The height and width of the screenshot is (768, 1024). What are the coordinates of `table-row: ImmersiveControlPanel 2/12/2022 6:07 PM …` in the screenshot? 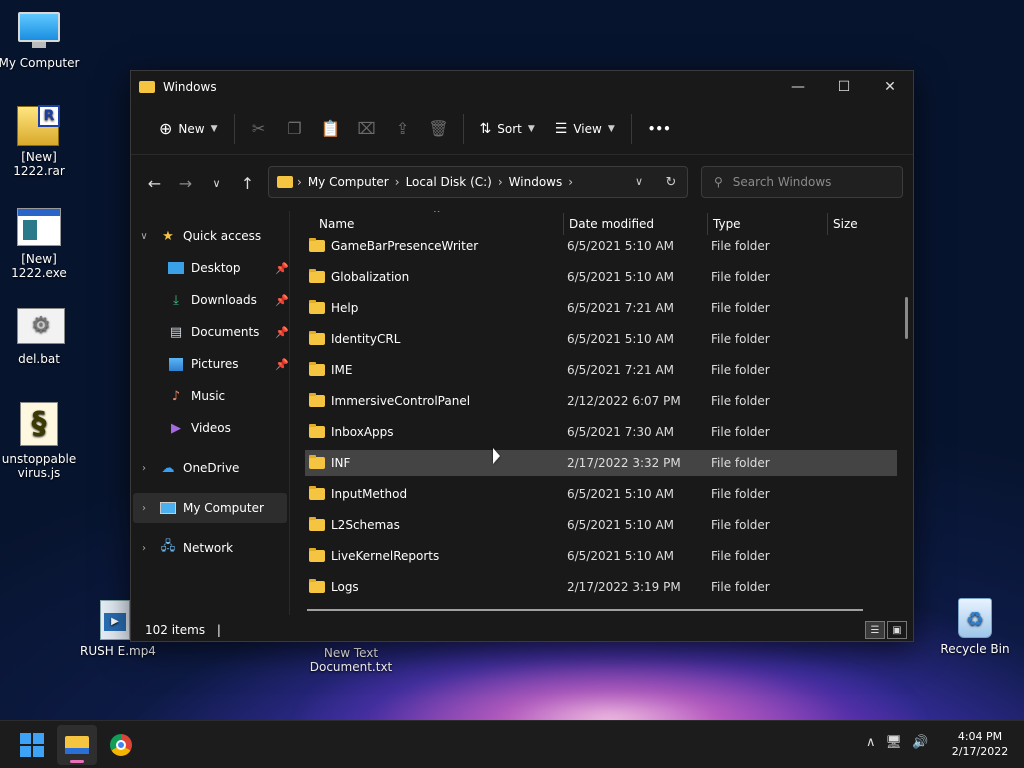 It's located at (601, 401).